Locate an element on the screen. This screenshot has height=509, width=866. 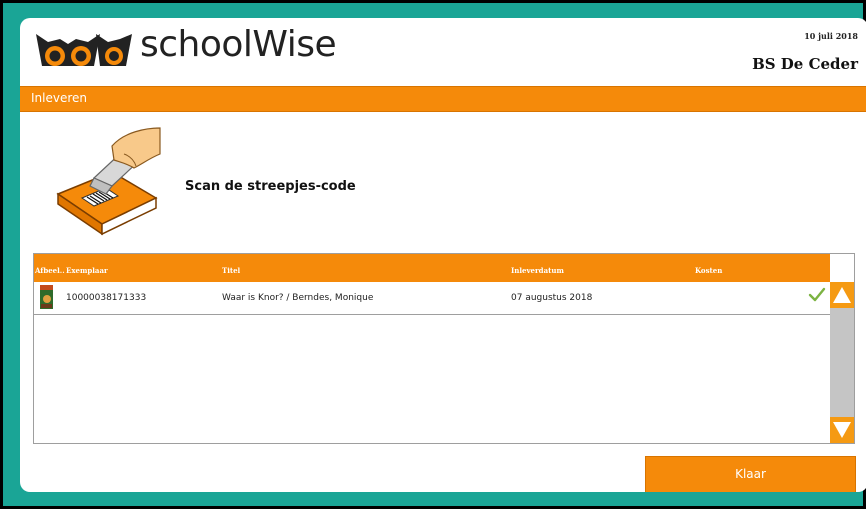
done-button: Klaar is located at coordinates (750, 474).